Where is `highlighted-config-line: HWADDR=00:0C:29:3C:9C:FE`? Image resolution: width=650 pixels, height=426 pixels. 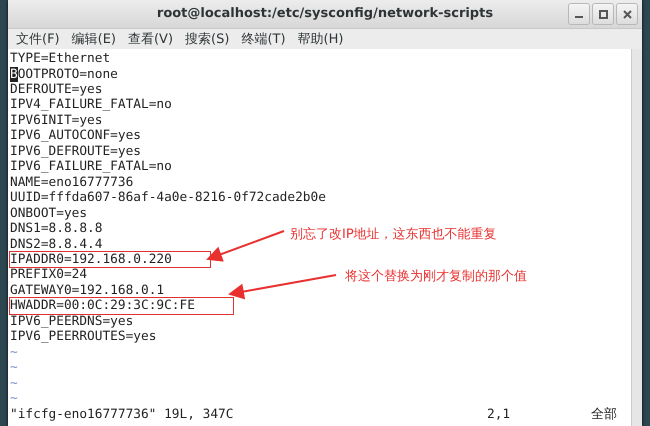 highlighted-config-line: HWADDR=00:0C:29:3C:9C:FE is located at coordinates (121, 306).